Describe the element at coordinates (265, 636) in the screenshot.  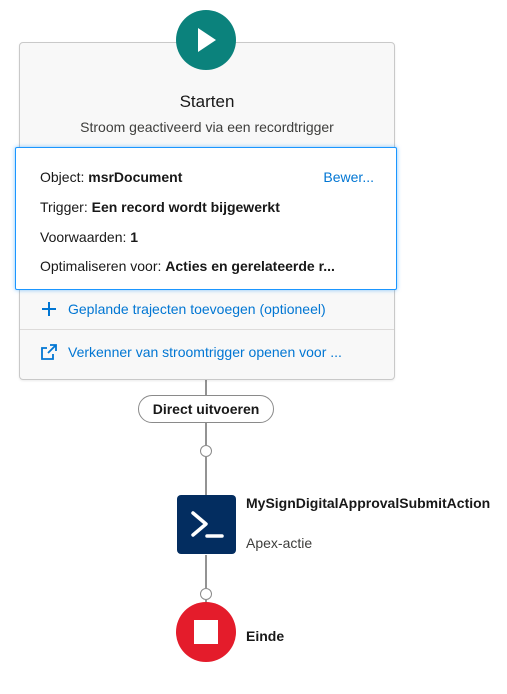
I see `end-label: Einde` at that location.